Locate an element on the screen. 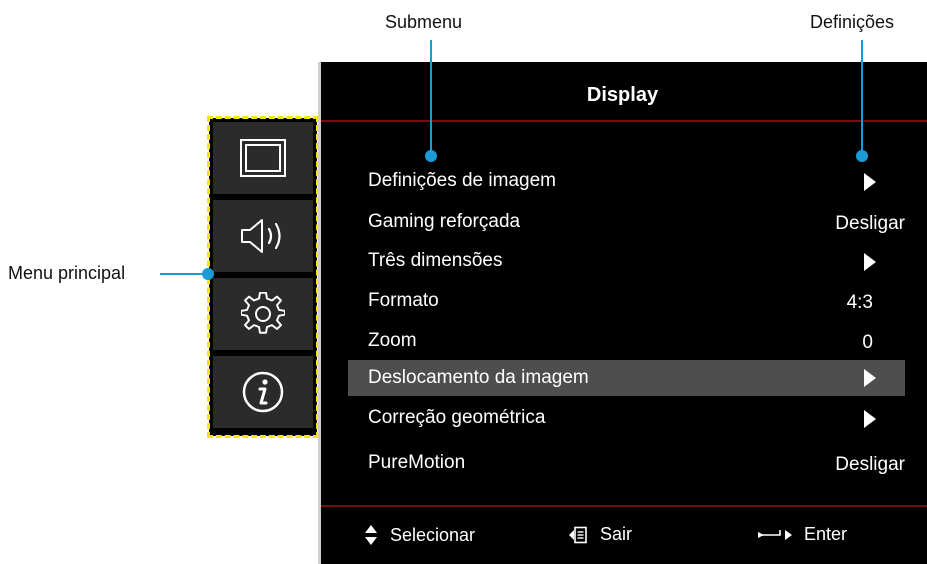  footer-select-label: Selecionar is located at coordinates (433, 534).